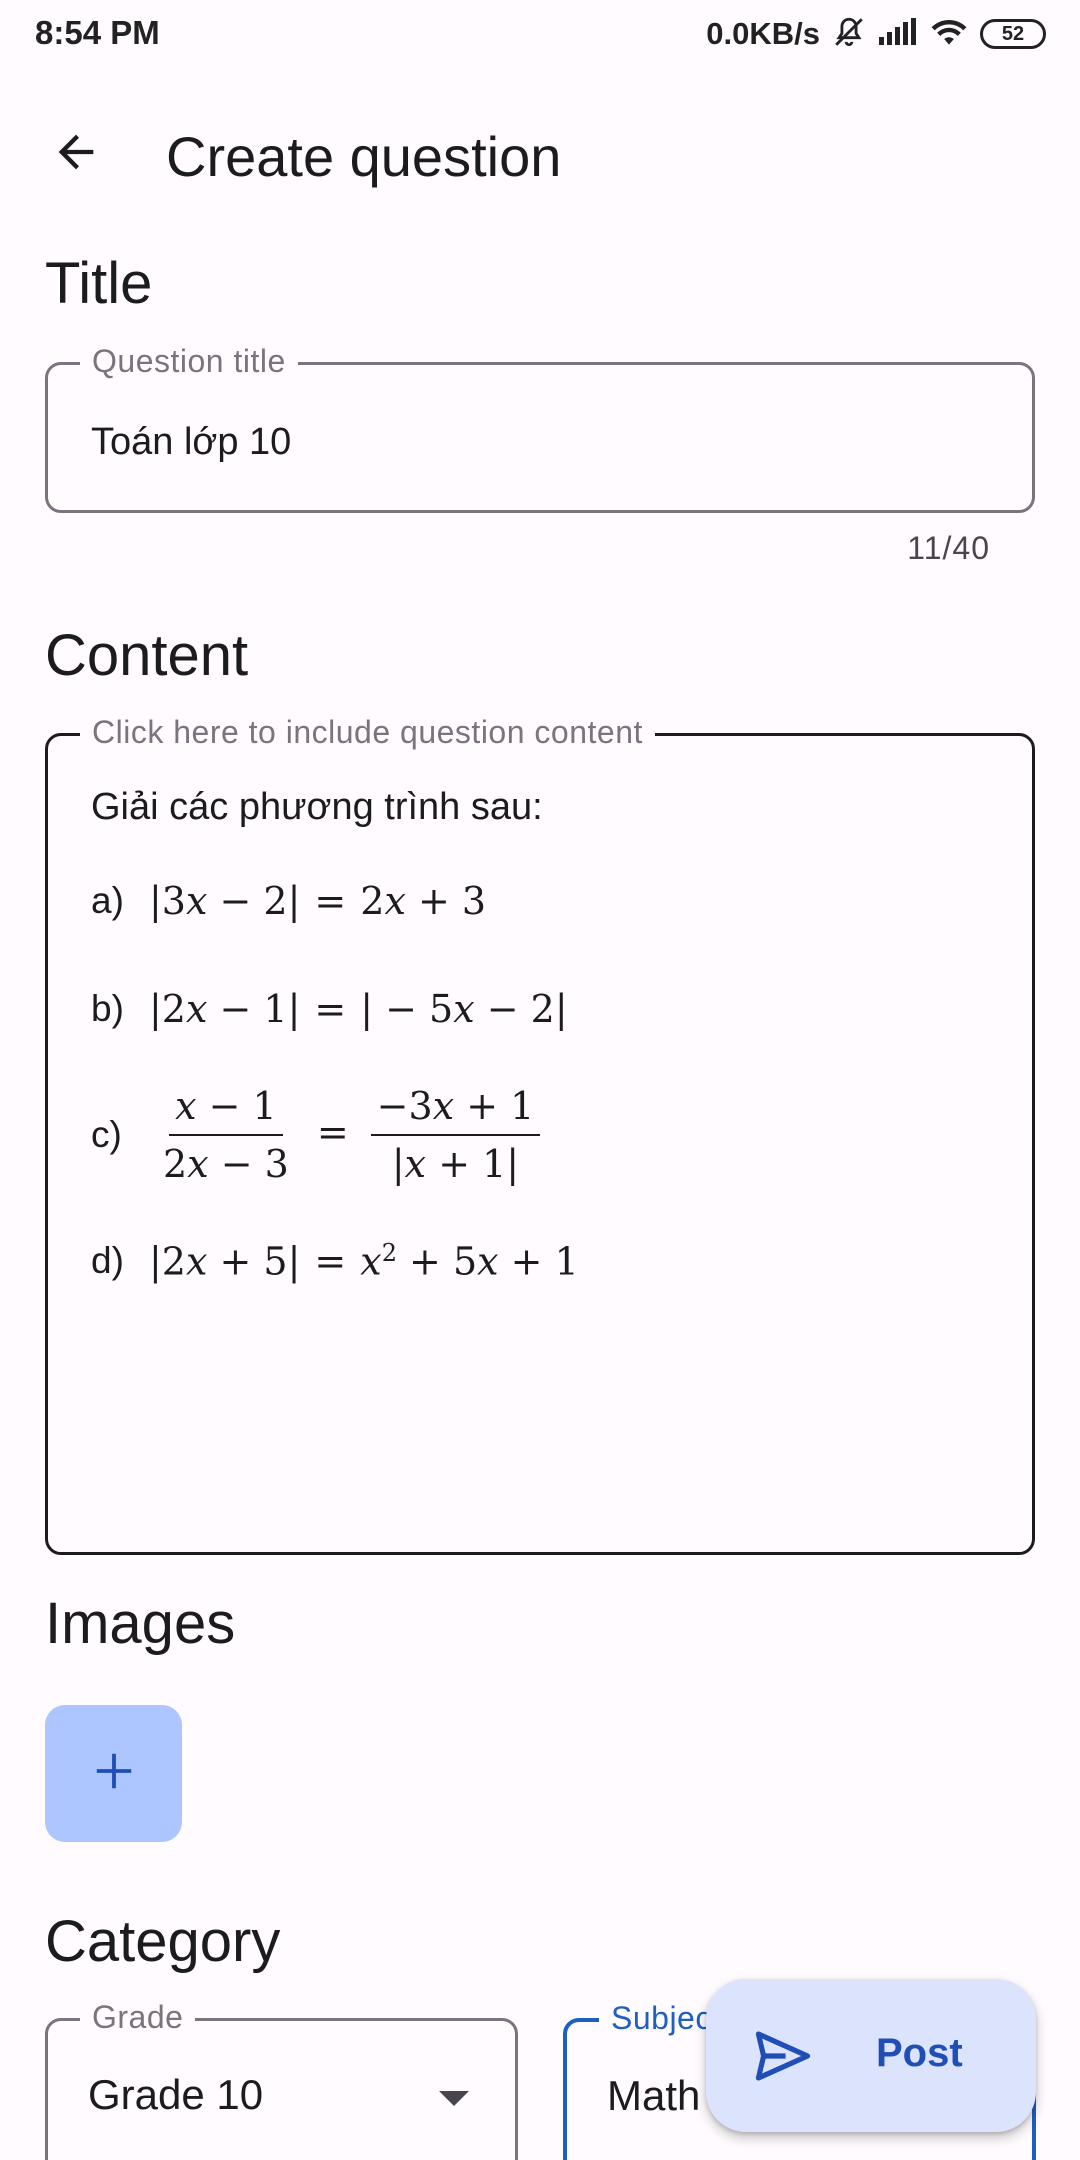 Image resolution: width=1080 pixels, height=2160 pixels. Describe the element at coordinates (163, 1941) in the screenshot. I see `category-section-heading: Category` at that location.